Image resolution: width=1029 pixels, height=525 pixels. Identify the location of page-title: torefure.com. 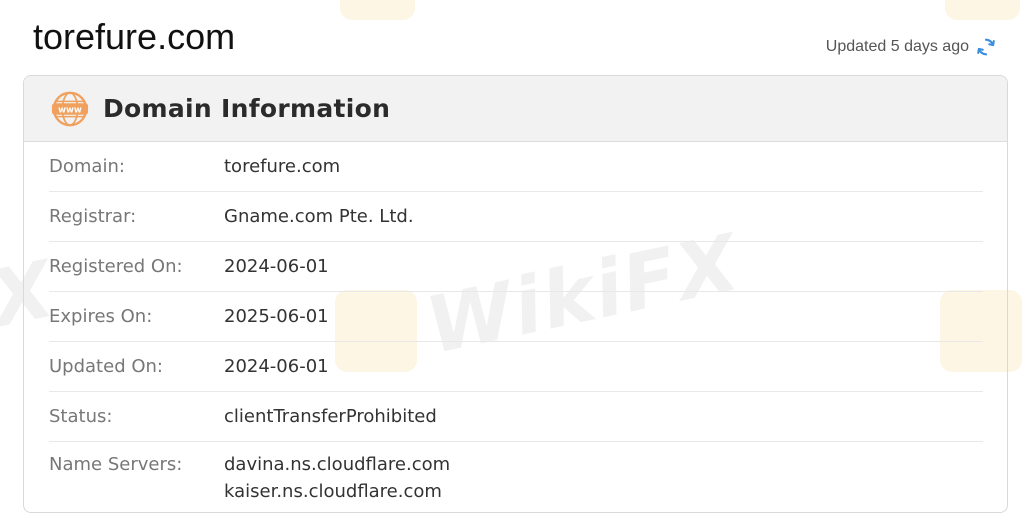
(134, 36).